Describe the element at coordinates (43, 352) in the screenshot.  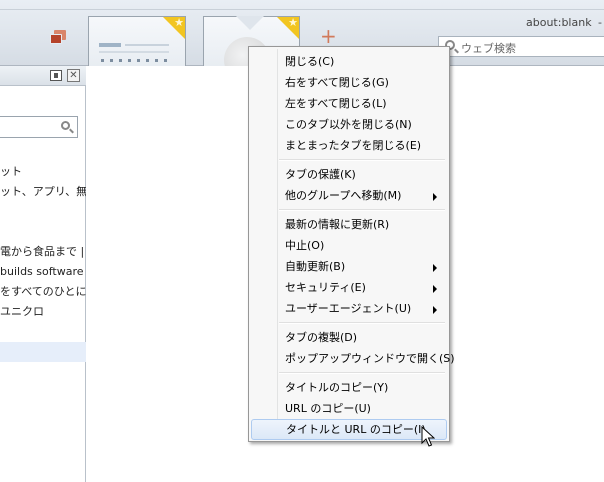
I see `list-item-selected` at that location.